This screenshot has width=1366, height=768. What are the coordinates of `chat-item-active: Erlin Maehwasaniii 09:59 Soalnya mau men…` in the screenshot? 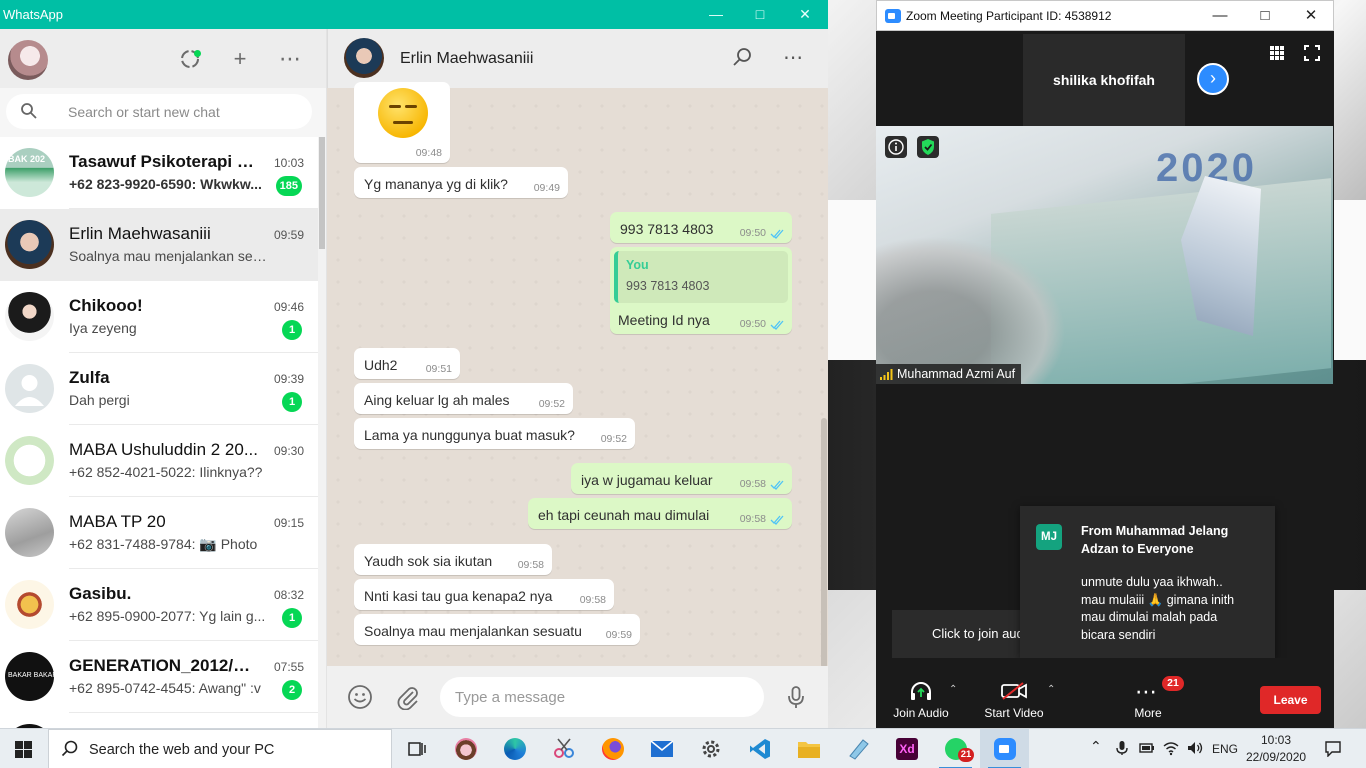 It's located at (159, 245).